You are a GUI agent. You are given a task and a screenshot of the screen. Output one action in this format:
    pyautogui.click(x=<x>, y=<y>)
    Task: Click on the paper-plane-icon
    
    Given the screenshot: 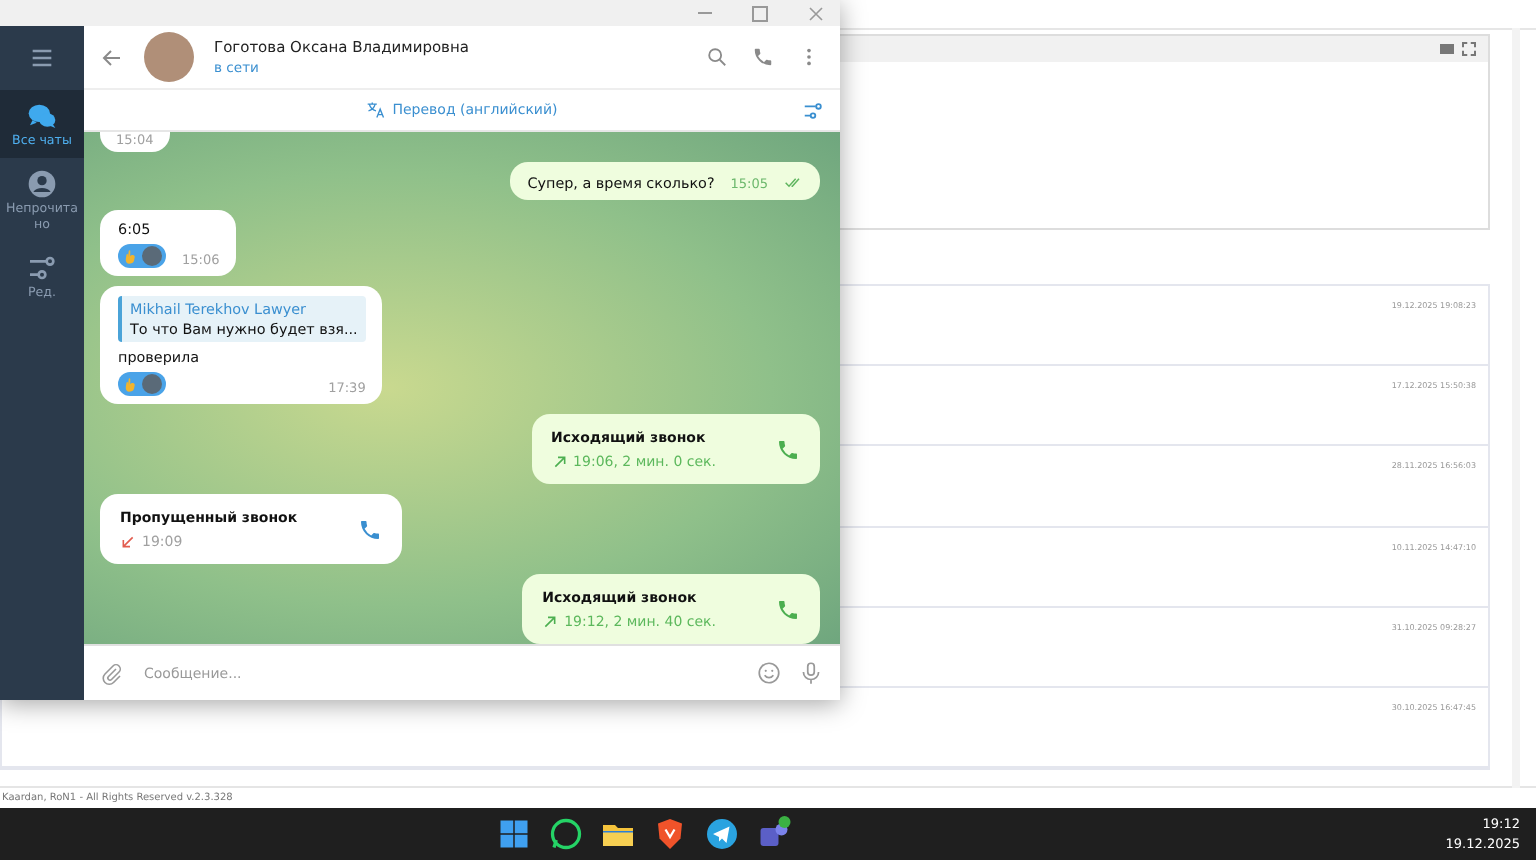 What is the action you would take?
    pyautogui.click(x=722, y=834)
    